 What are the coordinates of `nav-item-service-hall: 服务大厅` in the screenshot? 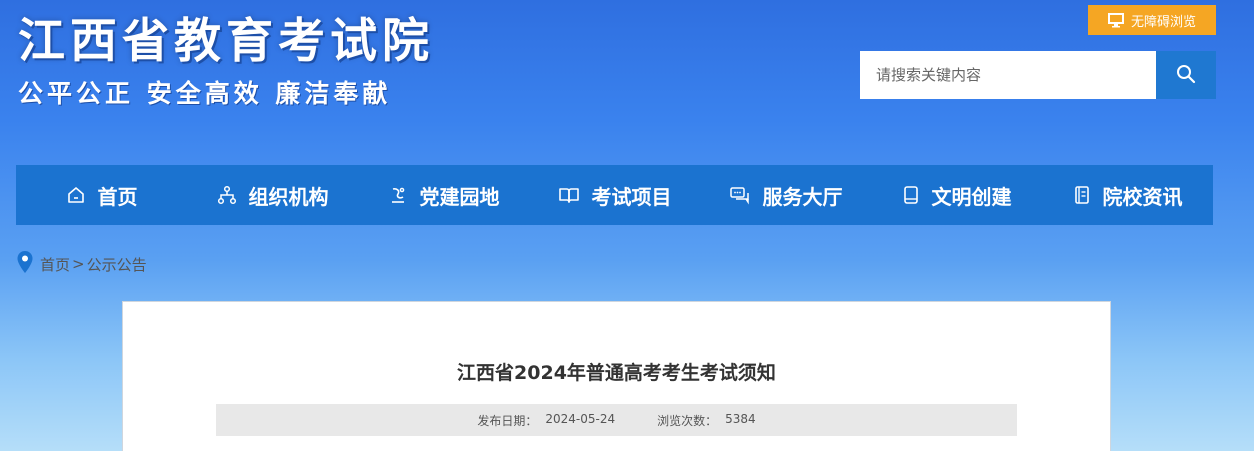 It's located at (785, 195).